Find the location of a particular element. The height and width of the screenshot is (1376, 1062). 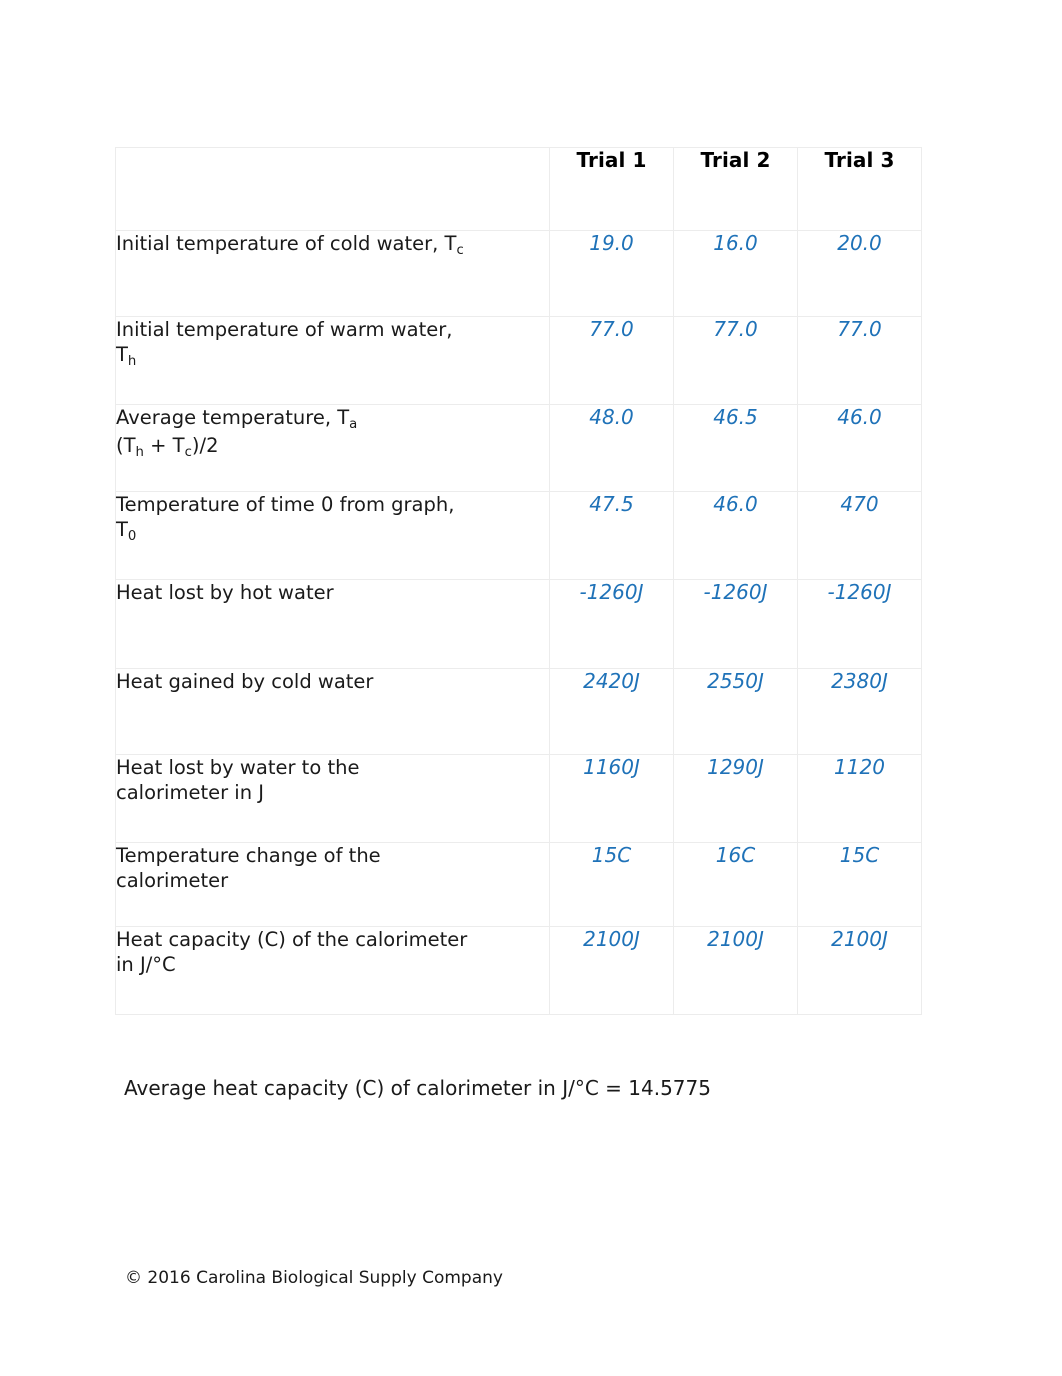

cell-trial-3: 470 is located at coordinates (859, 535).